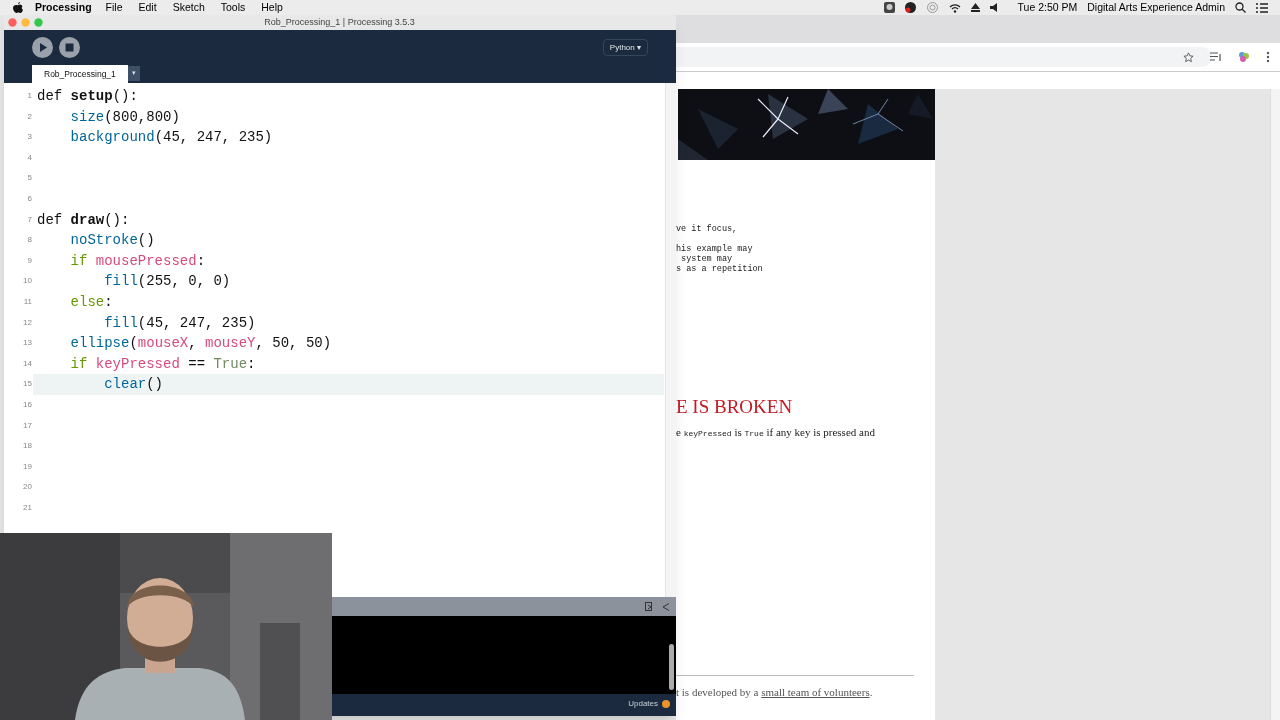 The image size is (1280, 720). I want to click on wifi-icon, so click(954, 7).